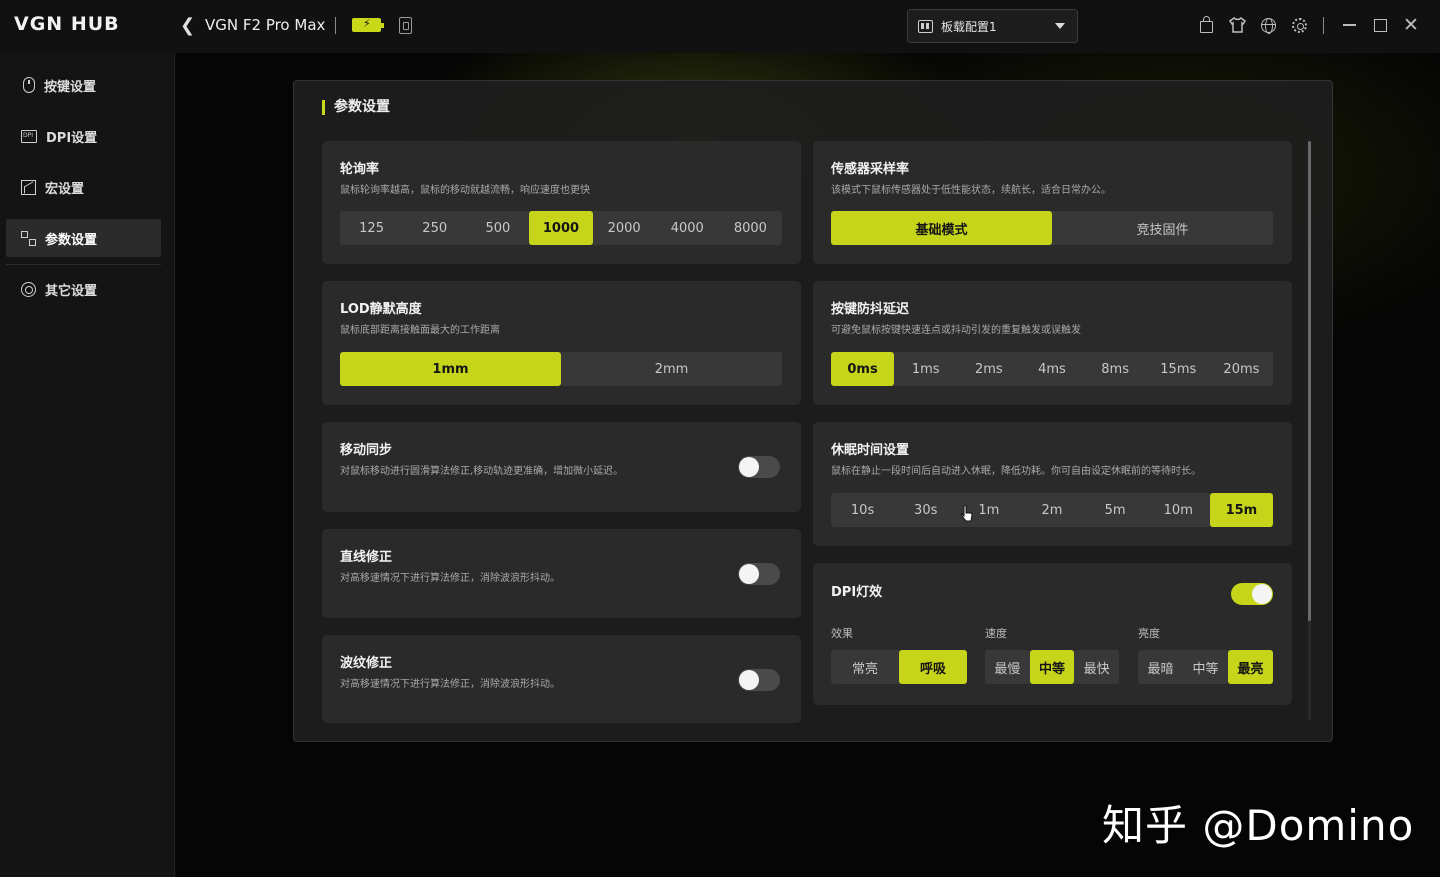 This screenshot has width=1440, height=877. What do you see at coordinates (371, 228) in the screenshot?
I see `option-125: 125` at bounding box center [371, 228].